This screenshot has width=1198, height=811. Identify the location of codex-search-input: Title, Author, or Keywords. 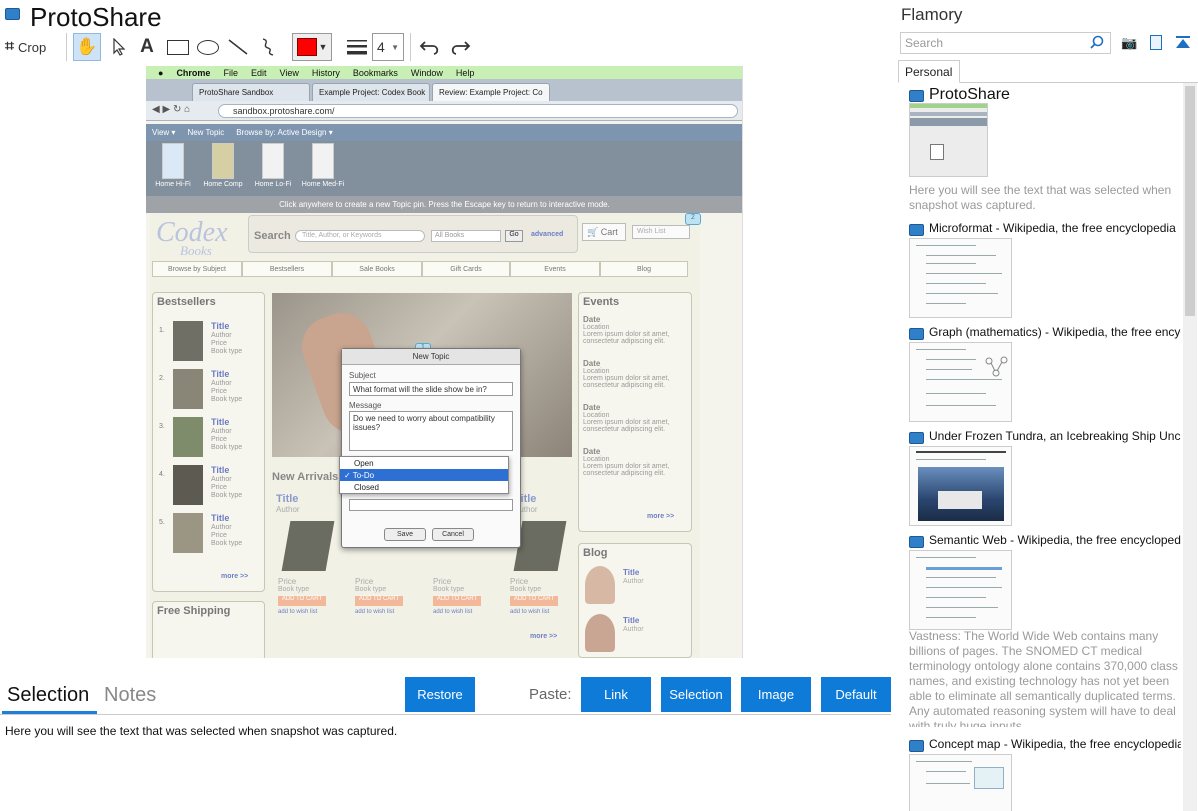
(360, 236).